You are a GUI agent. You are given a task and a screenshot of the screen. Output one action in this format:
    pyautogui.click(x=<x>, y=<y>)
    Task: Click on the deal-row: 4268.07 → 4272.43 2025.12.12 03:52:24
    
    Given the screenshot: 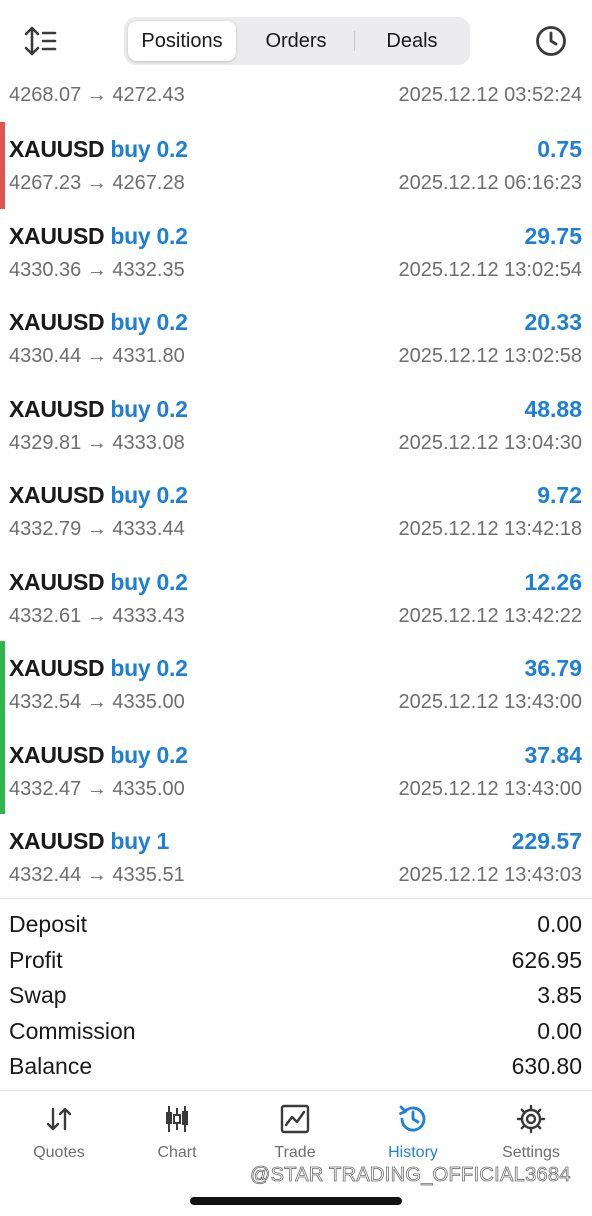 What is the action you would take?
    pyautogui.click(x=296, y=92)
    